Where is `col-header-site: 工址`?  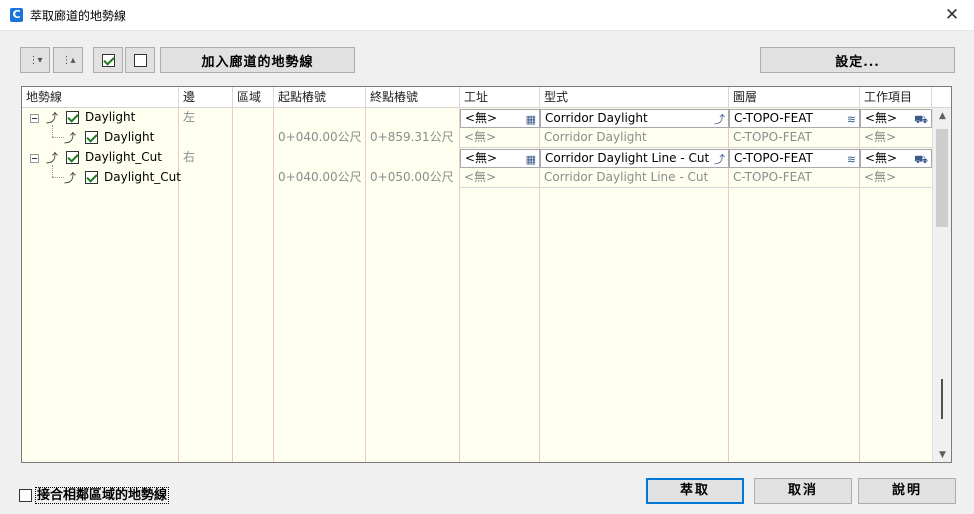 col-header-site: 工址 is located at coordinates (500, 97).